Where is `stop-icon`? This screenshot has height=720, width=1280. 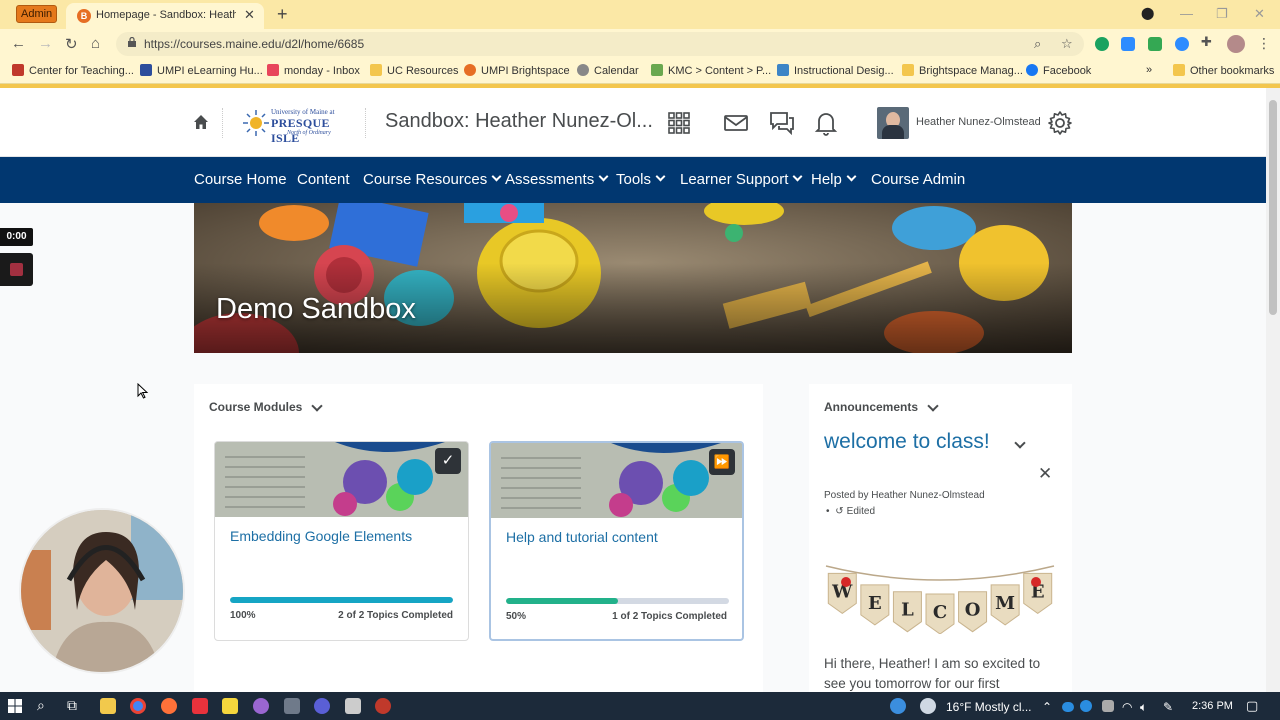 stop-icon is located at coordinates (16, 269).